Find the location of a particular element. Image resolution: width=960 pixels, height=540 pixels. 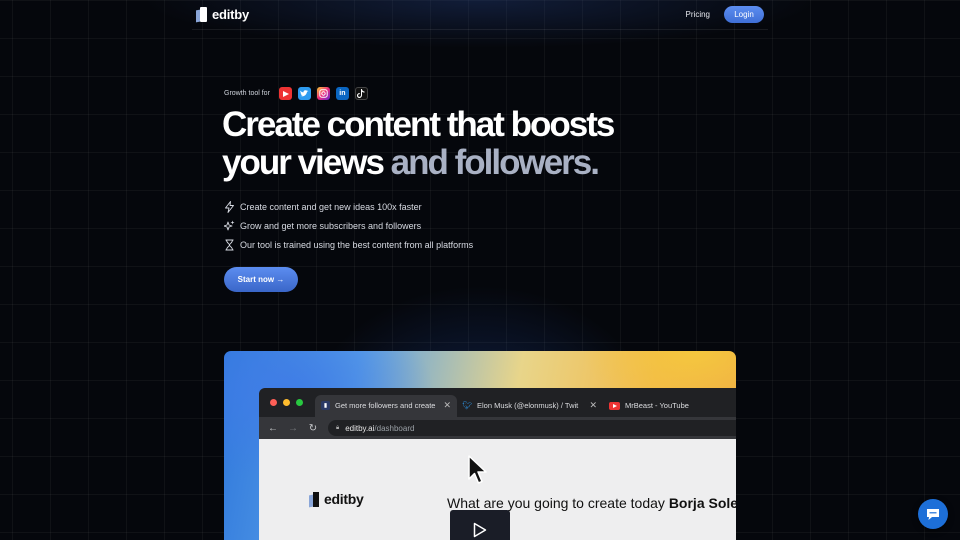

tab-title: Get more followers and create is located at coordinates (385, 405).